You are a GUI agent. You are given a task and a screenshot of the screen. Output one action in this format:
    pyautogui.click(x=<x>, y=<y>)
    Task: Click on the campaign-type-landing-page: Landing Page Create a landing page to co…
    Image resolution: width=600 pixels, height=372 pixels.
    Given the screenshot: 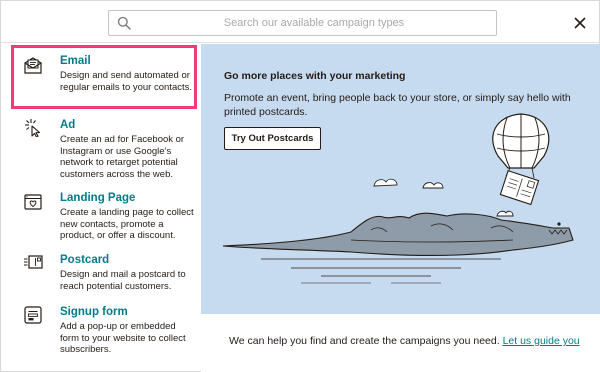 What is the action you would take?
    pyautogui.click(x=101, y=218)
    